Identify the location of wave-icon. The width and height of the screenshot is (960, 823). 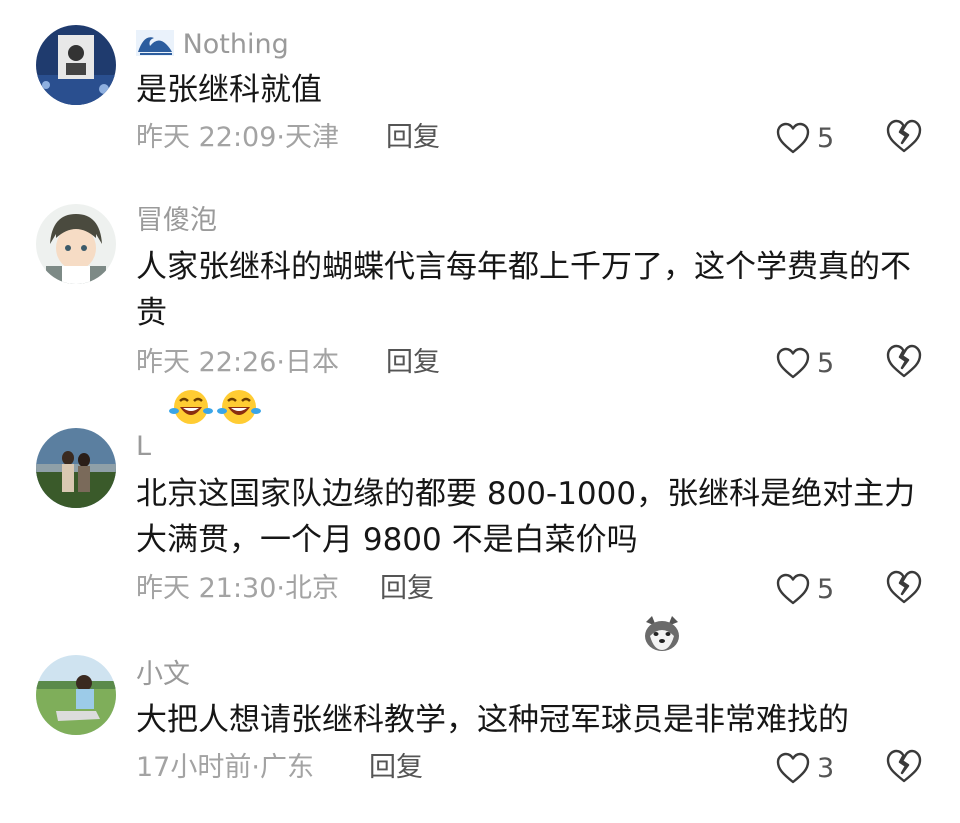
(155, 43).